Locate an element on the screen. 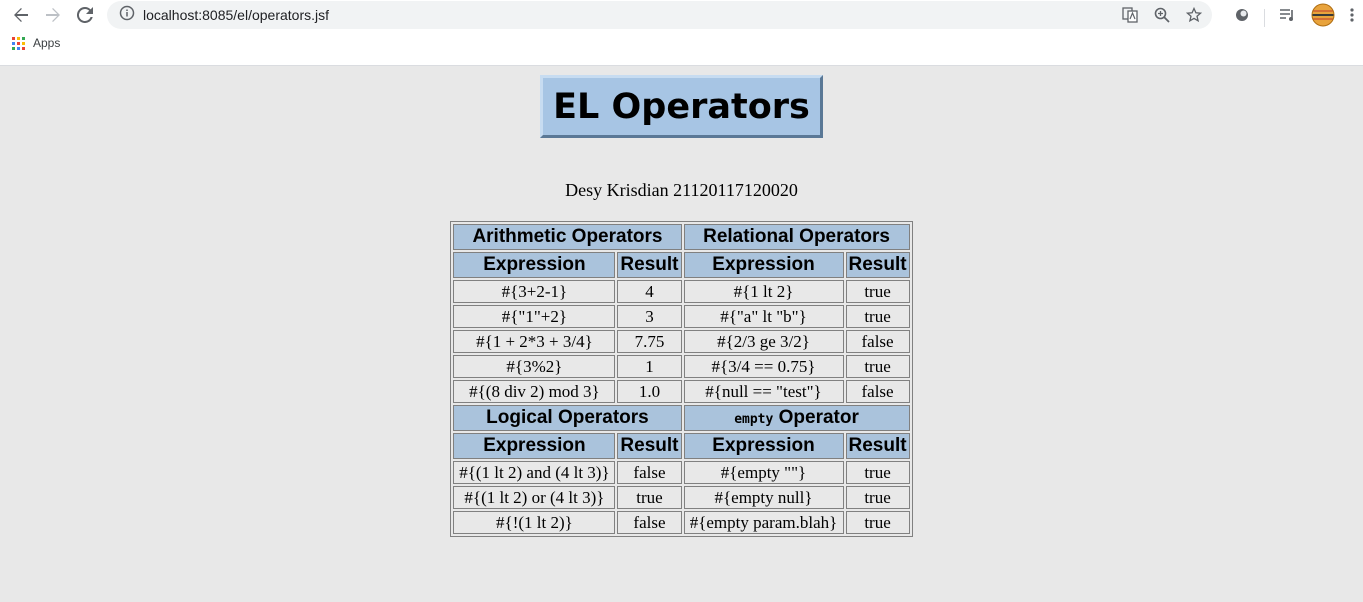 The image size is (1363, 602). table-row: #{3%2} 1 #{3/4 == 0.75} true is located at coordinates (681, 366).